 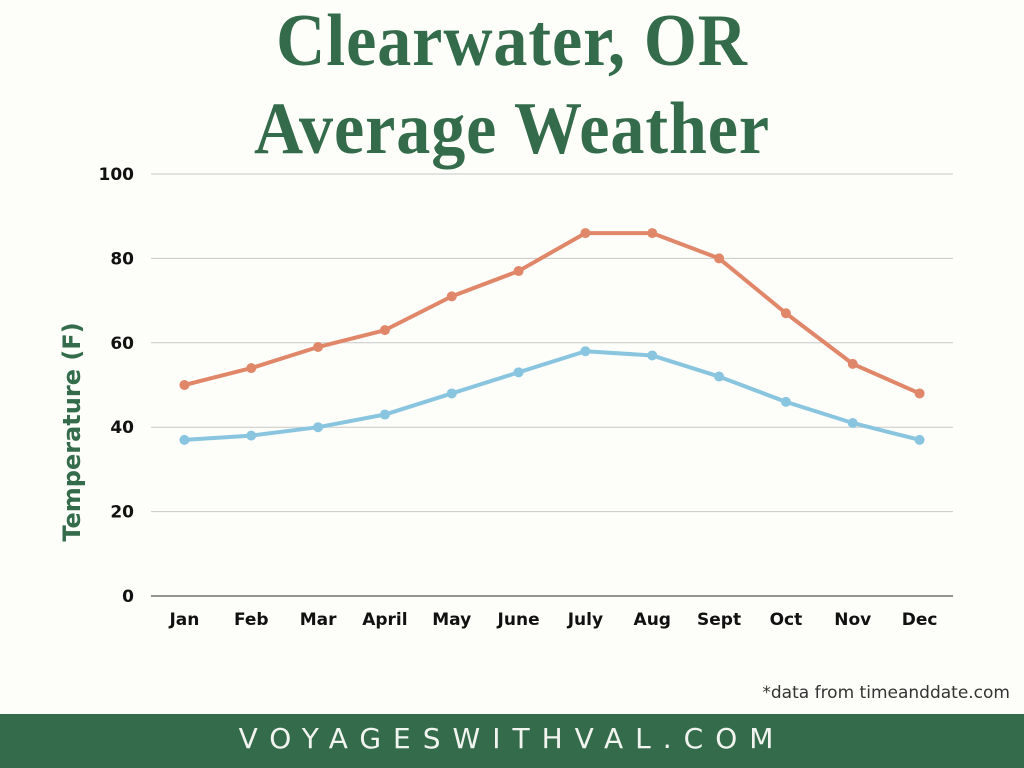 What do you see at coordinates (122, 344) in the screenshot?
I see `y-tick-label: 60` at bounding box center [122, 344].